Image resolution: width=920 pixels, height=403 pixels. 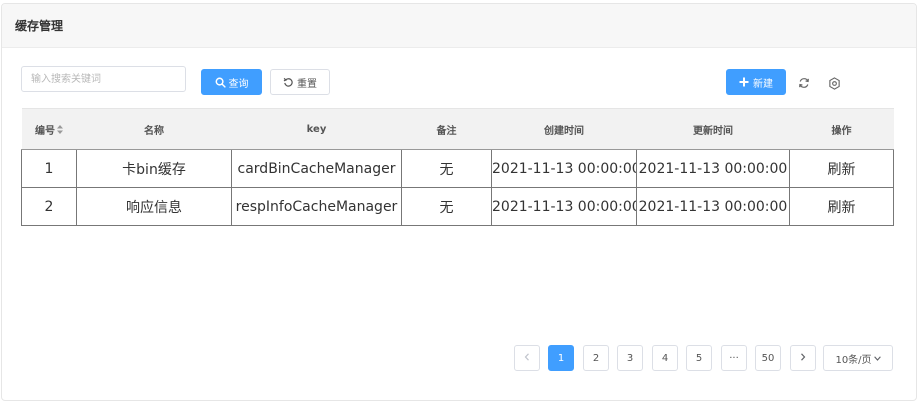 What do you see at coordinates (154, 168) in the screenshot?
I see `cell-name: 卡bin缓存` at bounding box center [154, 168].